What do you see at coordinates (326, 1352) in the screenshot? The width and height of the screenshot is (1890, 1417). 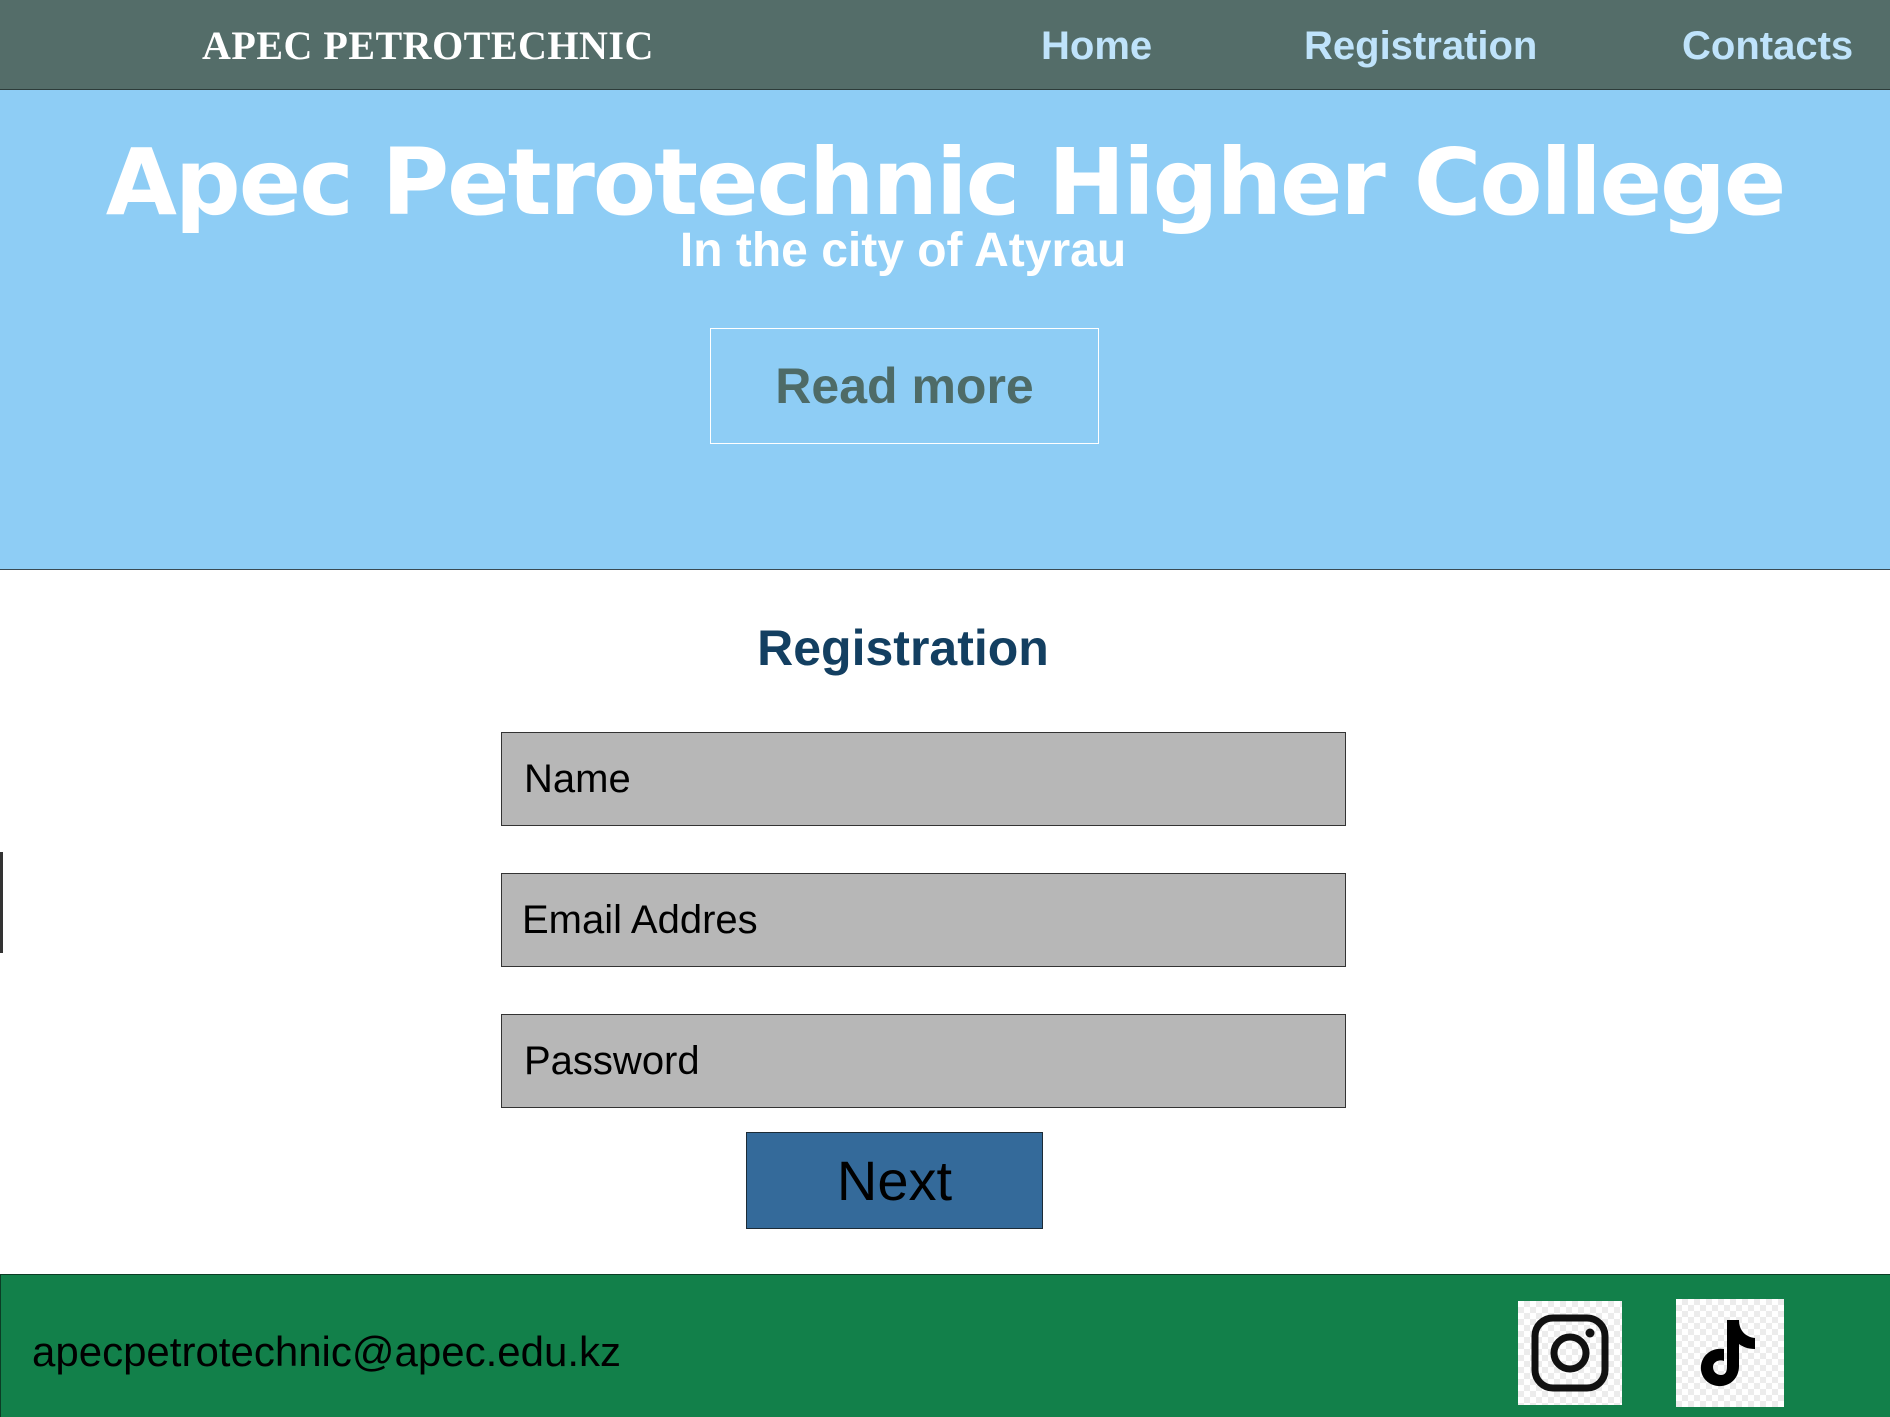 I see `footer-email-link: apecpetrotechnic@apec.edu.kz` at bounding box center [326, 1352].